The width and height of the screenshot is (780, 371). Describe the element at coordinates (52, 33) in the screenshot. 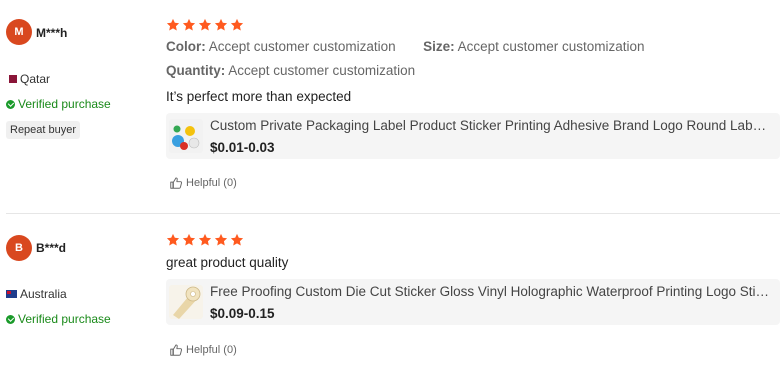

I see `reviewer-name: M***h` at that location.